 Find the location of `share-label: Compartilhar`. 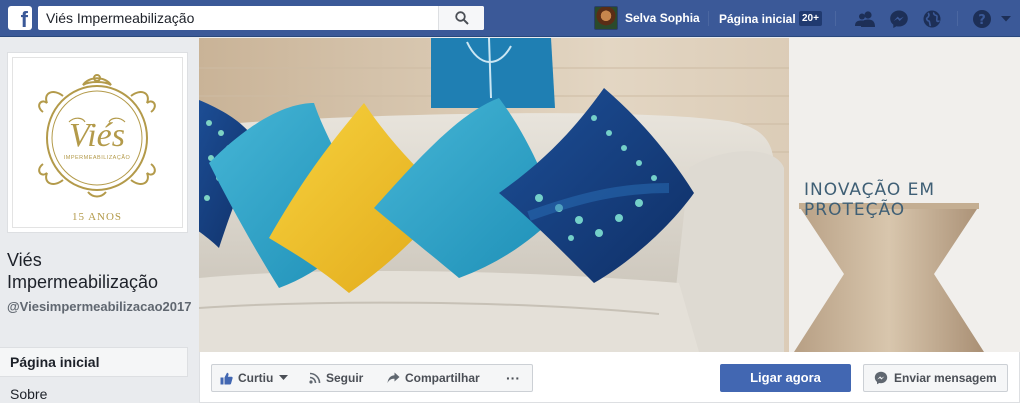

share-label: Compartilhar is located at coordinates (442, 378).